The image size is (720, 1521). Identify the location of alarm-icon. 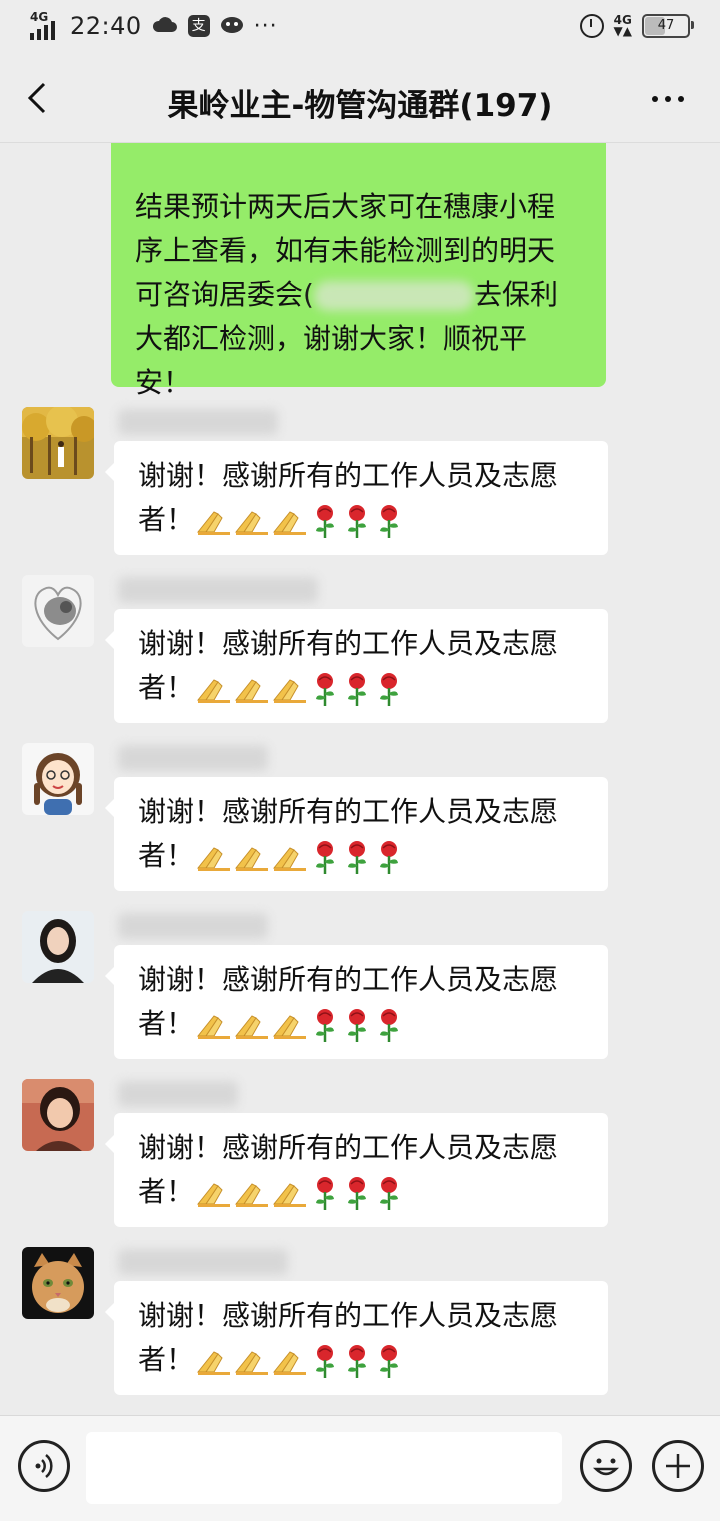
(591, 26).